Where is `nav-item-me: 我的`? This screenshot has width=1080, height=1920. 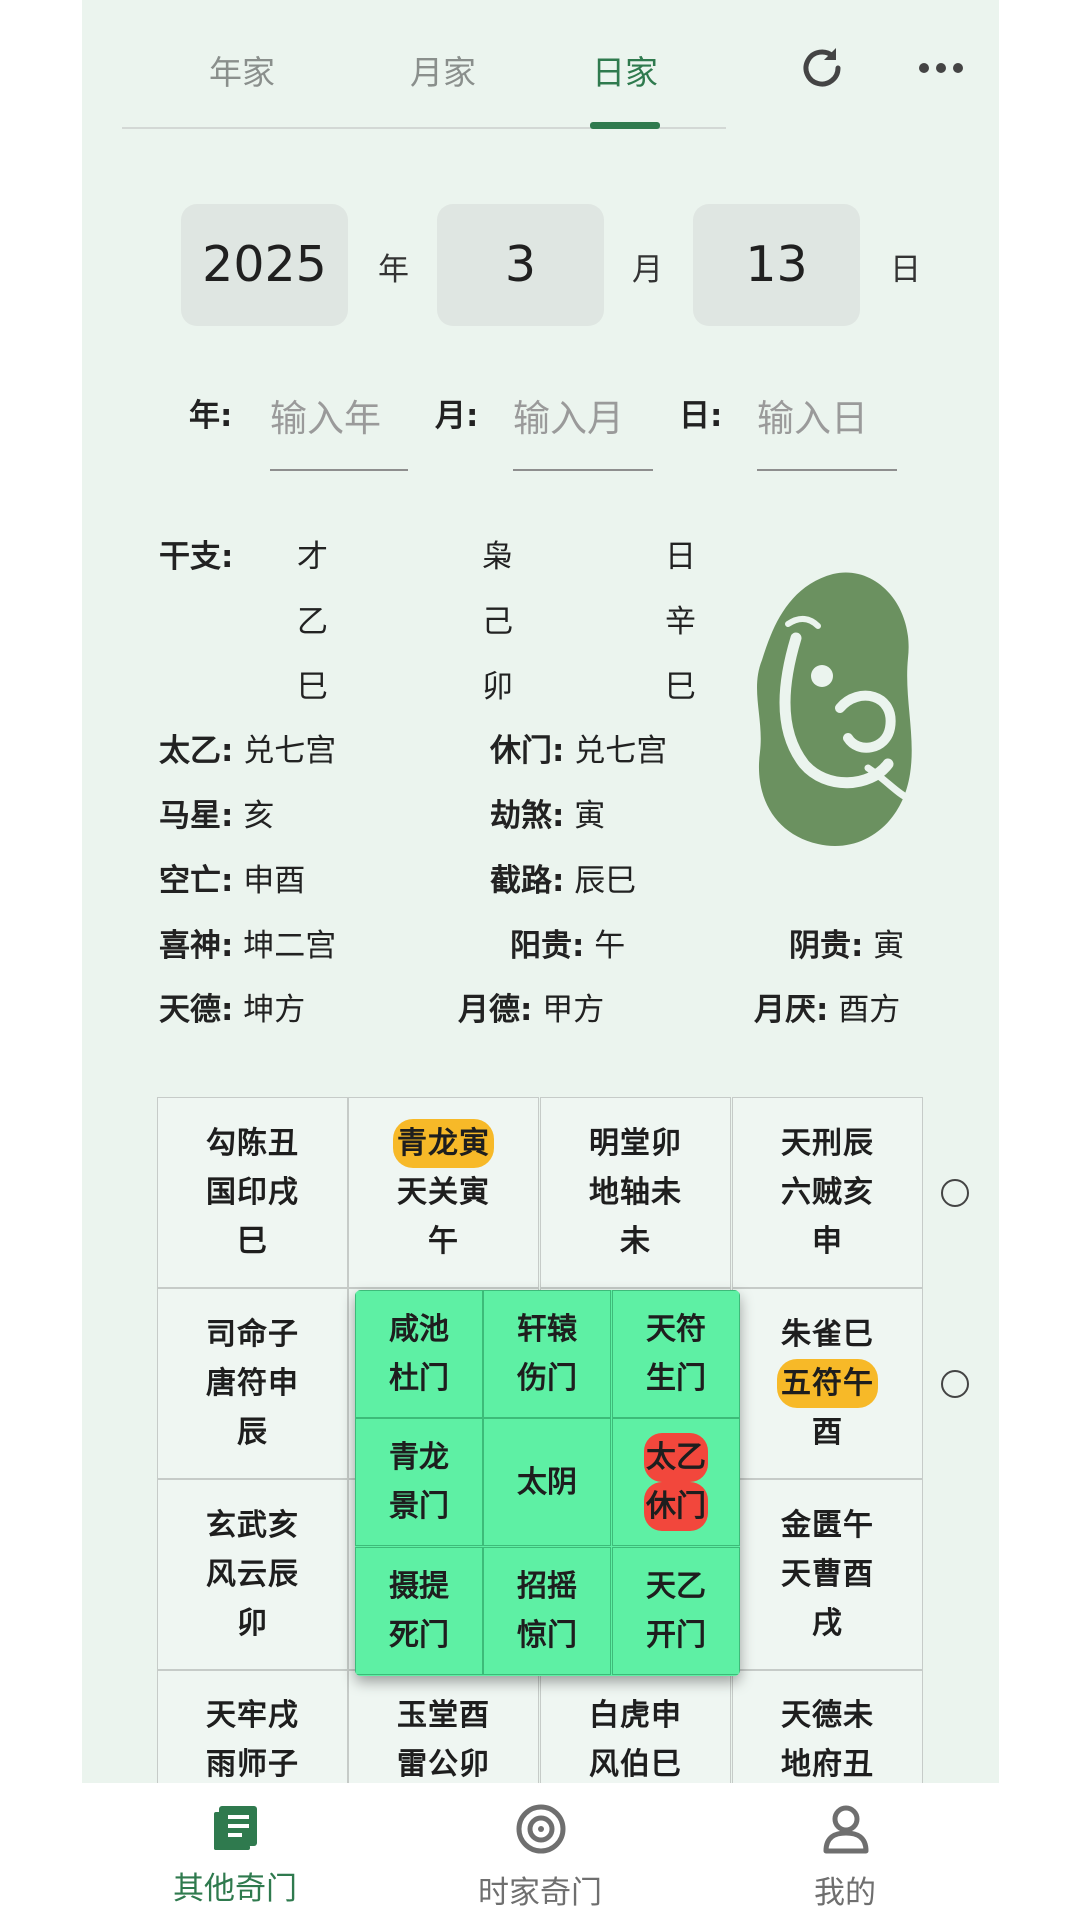
nav-item-me: 我的 is located at coordinates (845, 1851).